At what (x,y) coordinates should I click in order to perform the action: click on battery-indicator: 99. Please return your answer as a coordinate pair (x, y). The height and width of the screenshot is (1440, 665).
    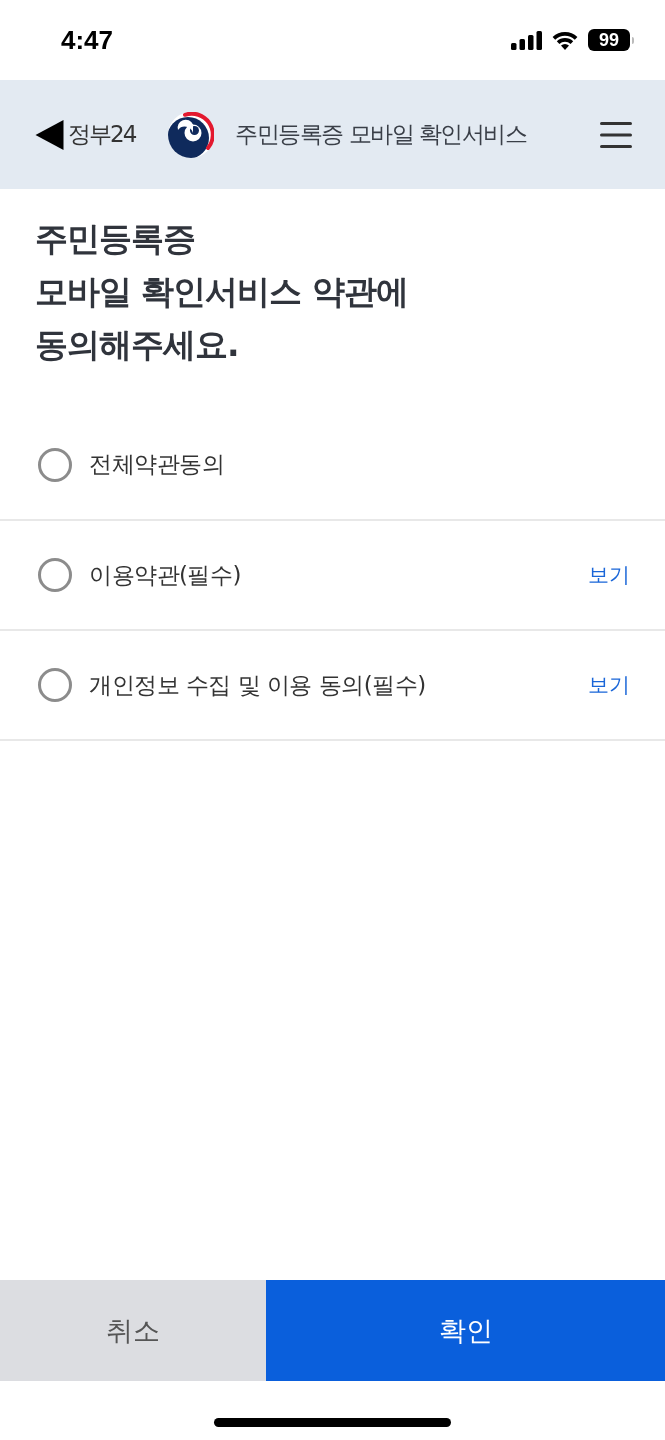
    Looking at the image, I should click on (611, 40).